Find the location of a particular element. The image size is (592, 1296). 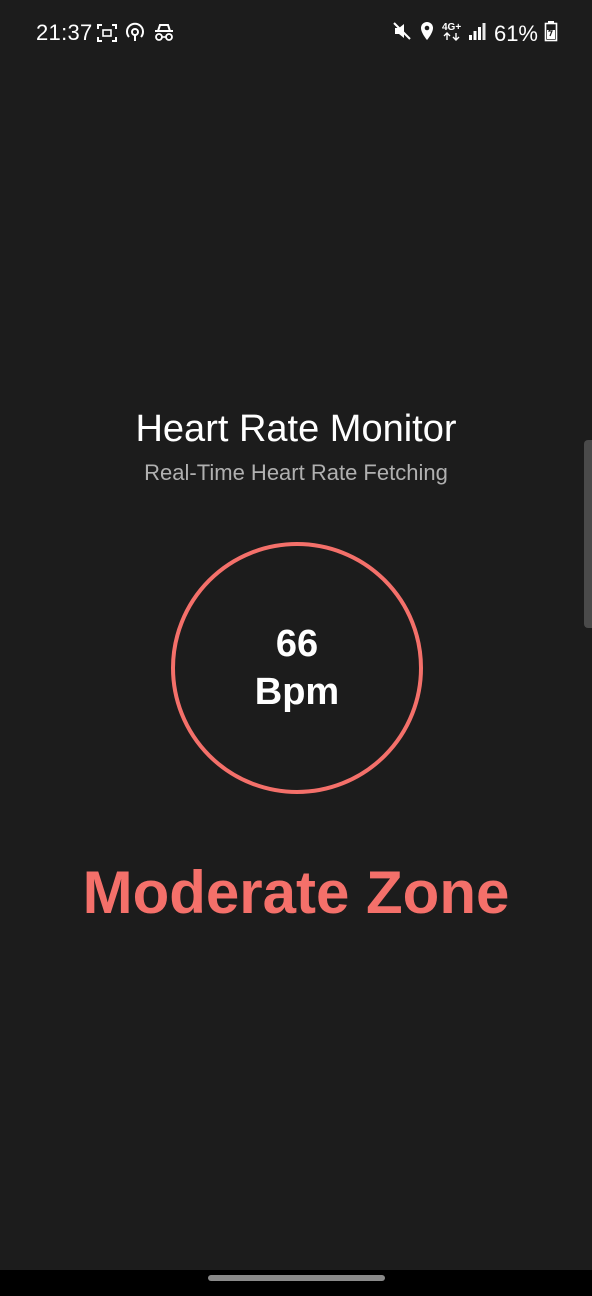

location-sharing-icon is located at coordinates (135, 35).